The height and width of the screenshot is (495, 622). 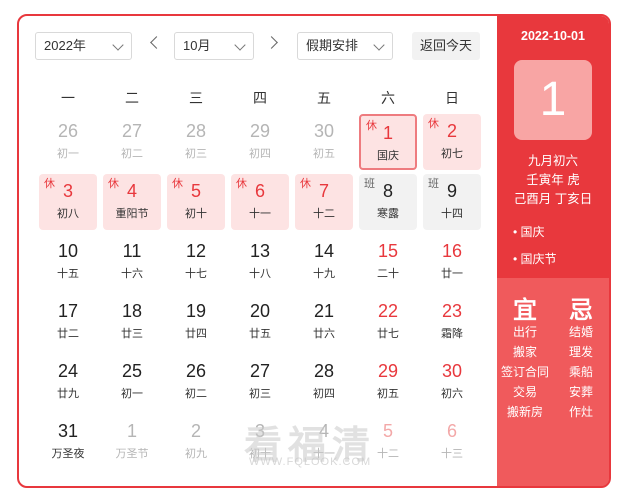 What do you see at coordinates (452, 142) in the screenshot?
I see `day-cell: 休 2 初七` at bounding box center [452, 142].